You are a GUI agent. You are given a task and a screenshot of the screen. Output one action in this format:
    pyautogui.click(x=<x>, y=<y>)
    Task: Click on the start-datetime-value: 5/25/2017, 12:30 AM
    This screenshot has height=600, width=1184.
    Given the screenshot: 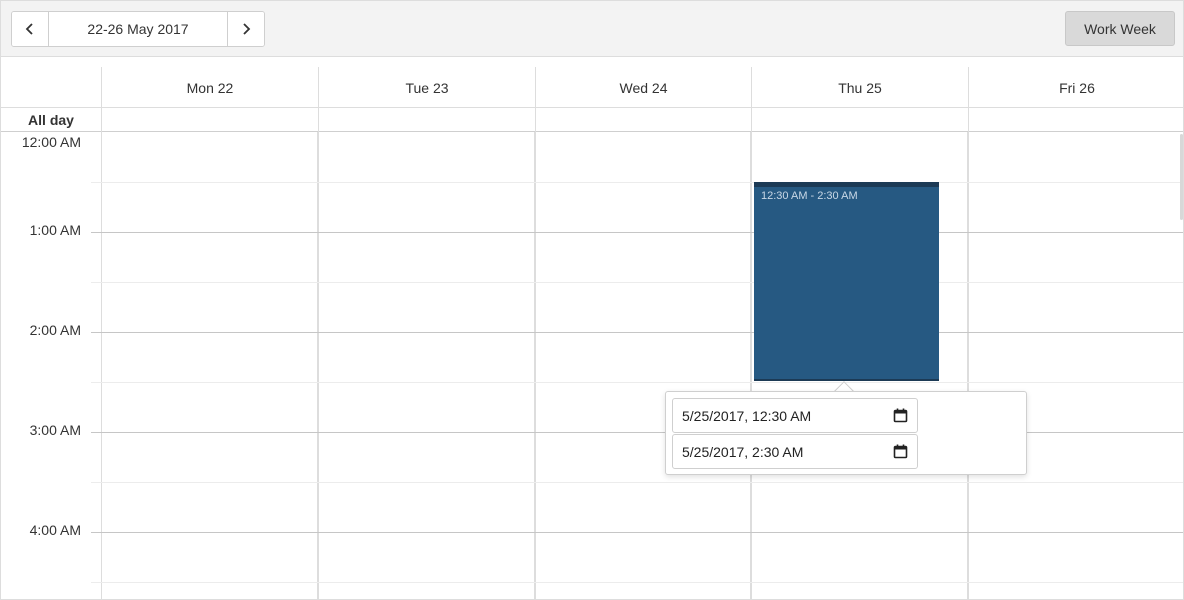 What is the action you would take?
    pyautogui.click(x=747, y=415)
    